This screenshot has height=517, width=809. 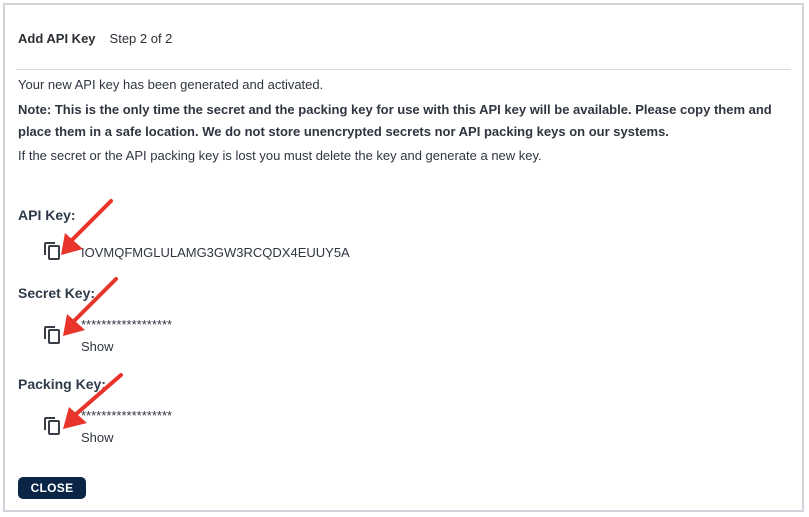 What do you see at coordinates (97, 346) in the screenshot?
I see `show-secret-key-link: Show` at bounding box center [97, 346].